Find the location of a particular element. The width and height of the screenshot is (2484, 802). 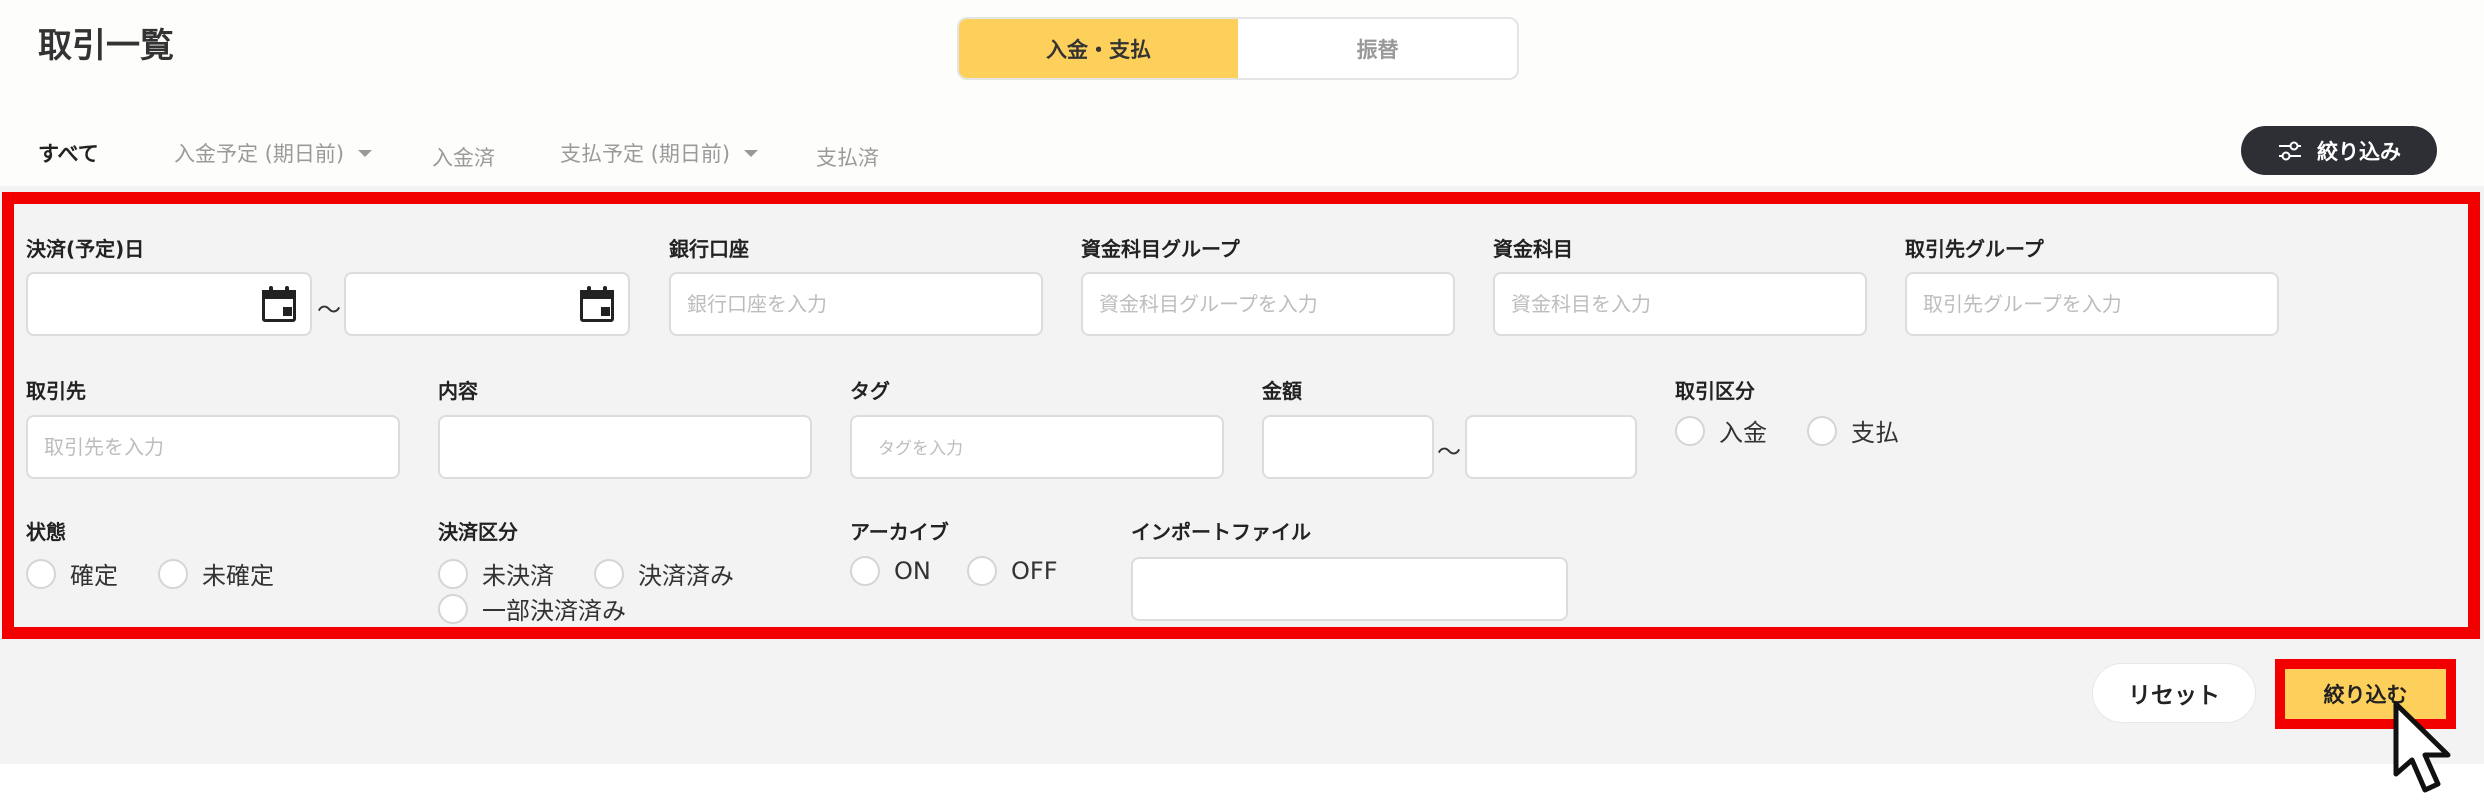

fund-item-group-label: 資金科目グループ is located at coordinates (1160, 249).